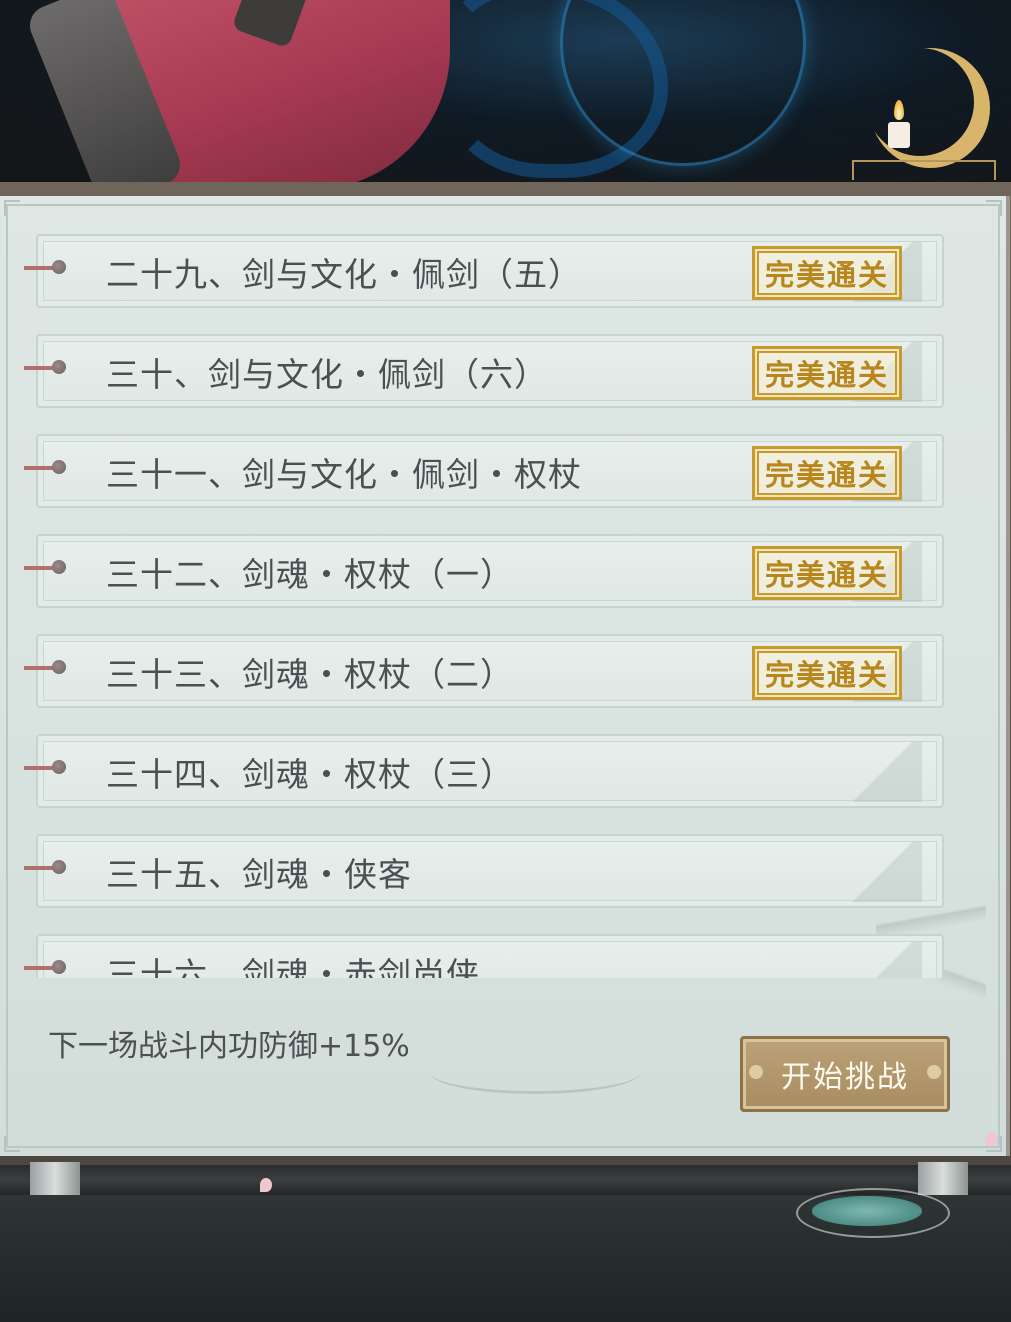 The height and width of the screenshot is (1322, 1011). Describe the element at coordinates (310, 774) in the screenshot. I see `level-title: 三十四、剑魂・权杖（三）` at that location.